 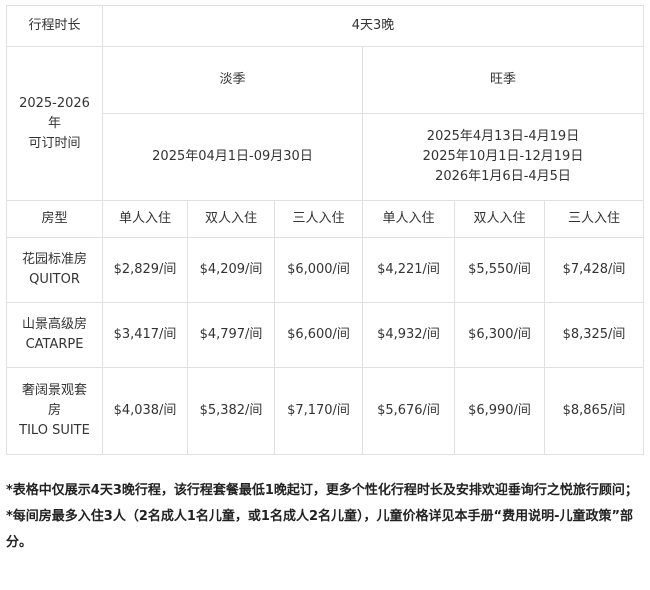 I want to click on booking-label-line: 可订时间, so click(x=54, y=143).